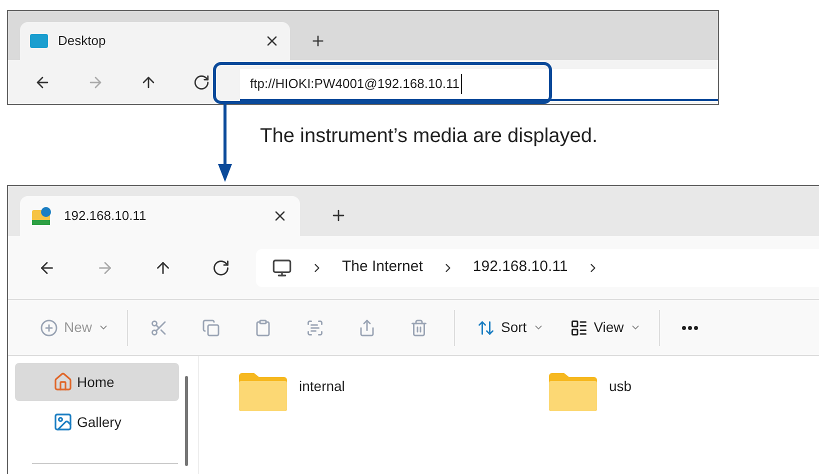 The height and width of the screenshot is (474, 819). What do you see at coordinates (211, 327) in the screenshot?
I see `copy-icon` at bounding box center [211, 327].